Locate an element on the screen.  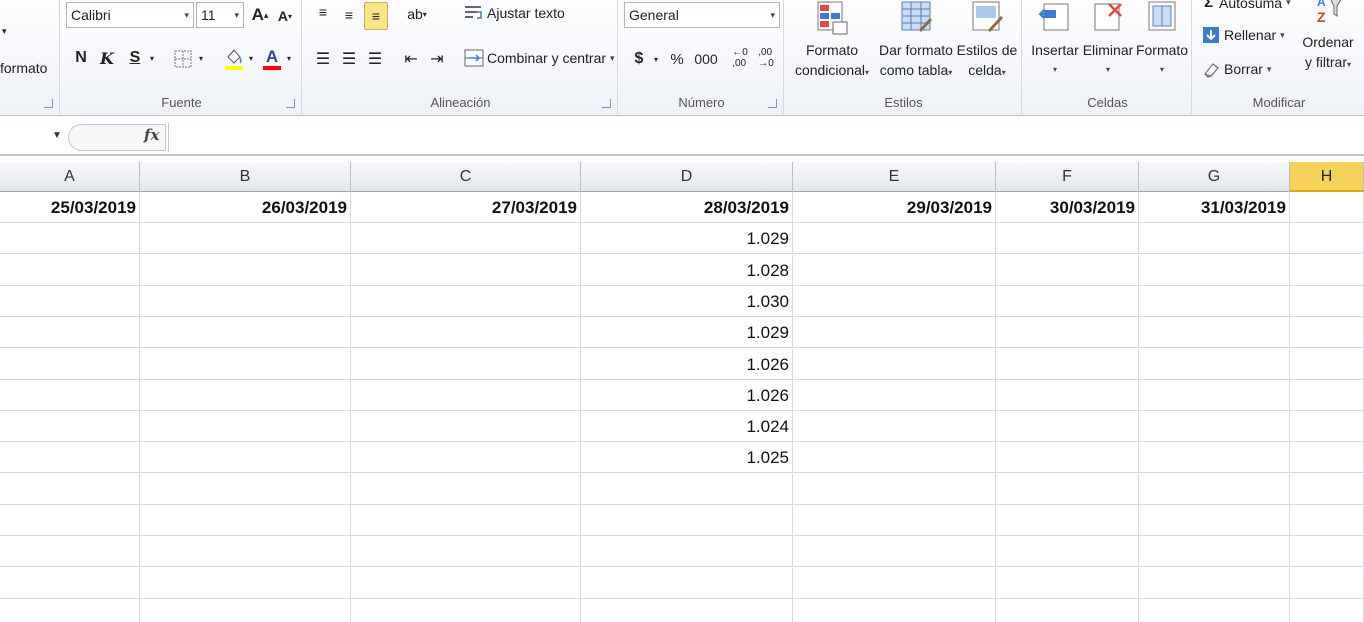
value-cell: 1.024 is located at coordinates (687, 426).